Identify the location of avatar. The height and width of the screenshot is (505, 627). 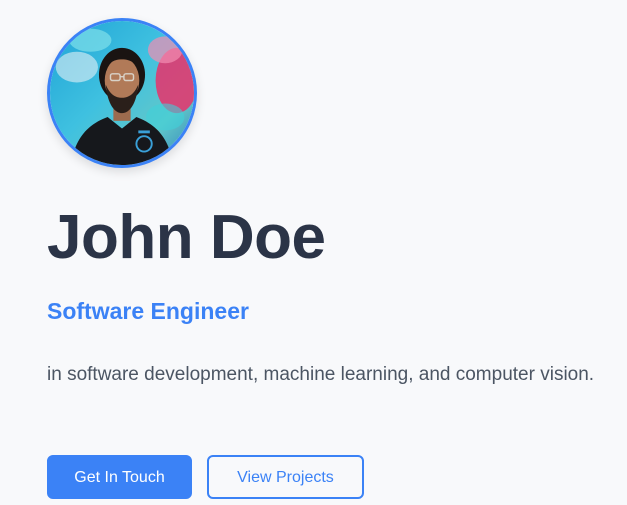
(122, 93).